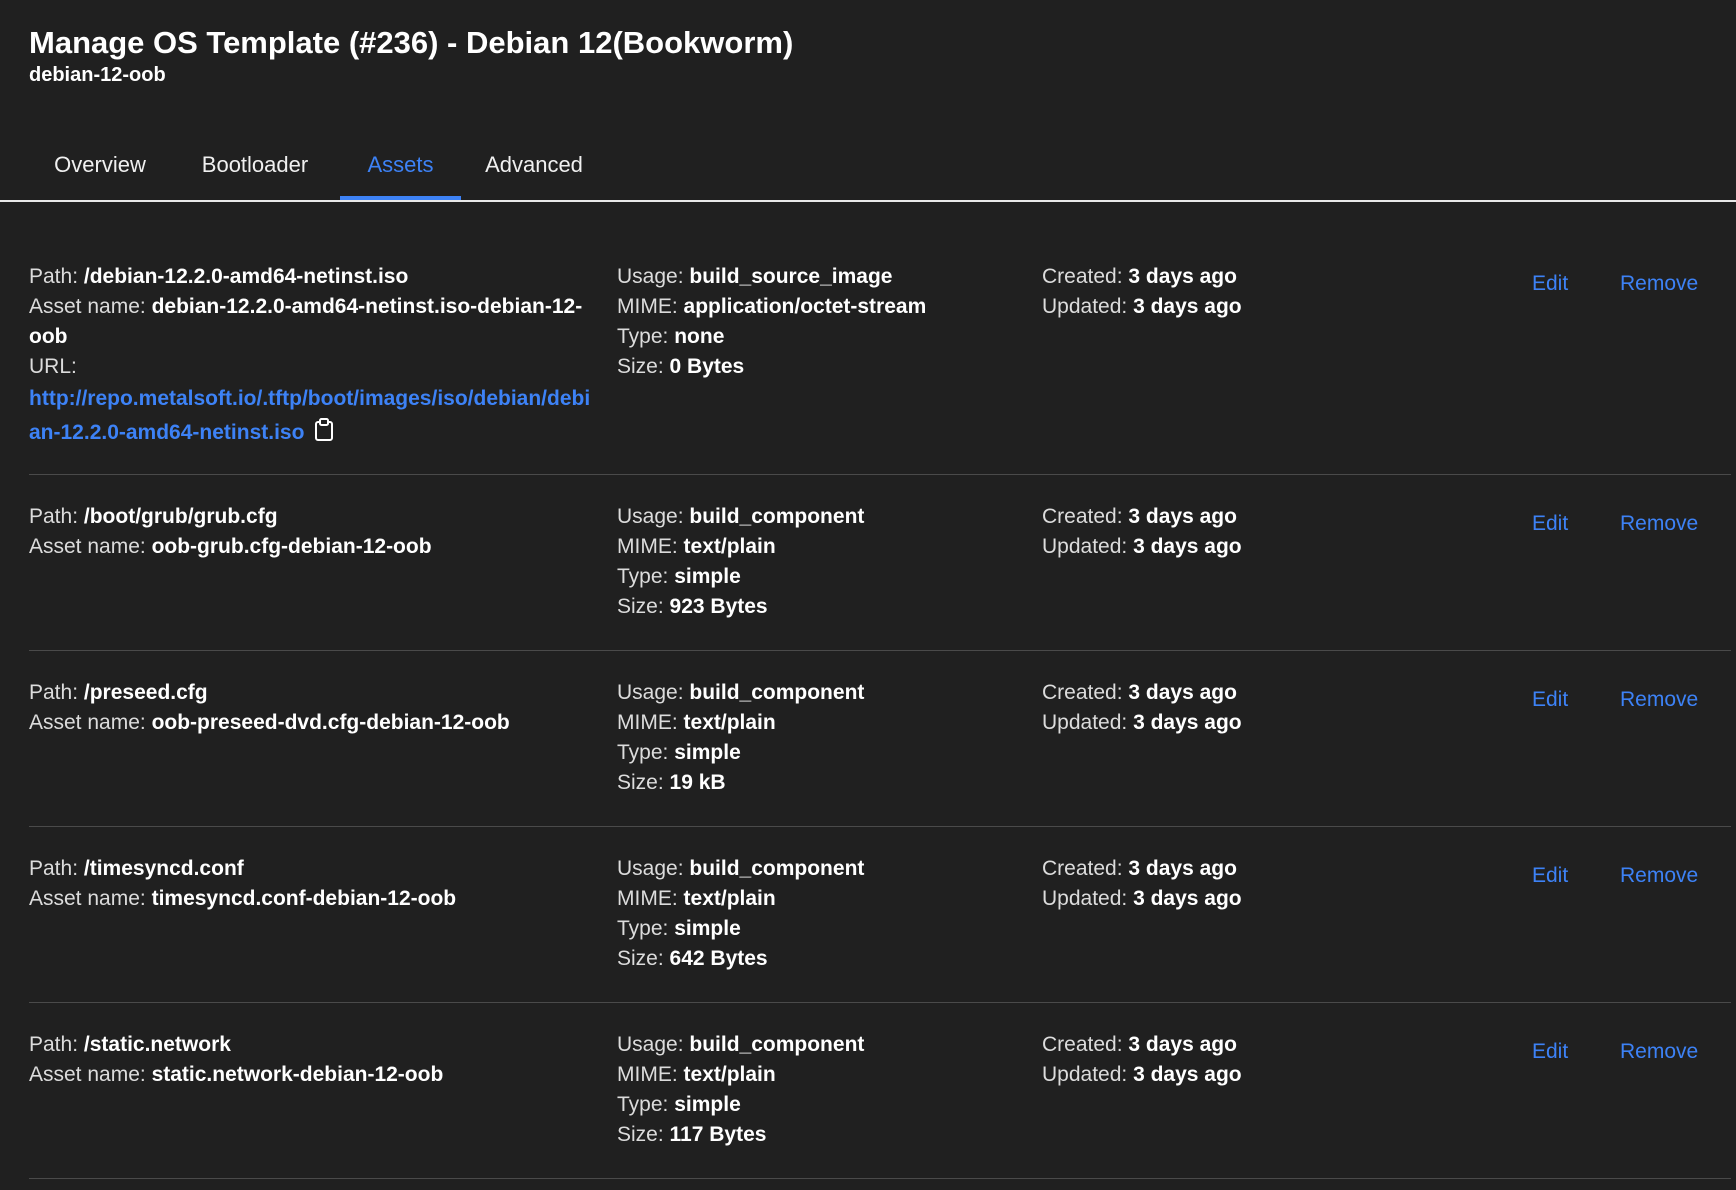  Describe the element at coordinates (697, 782) in the screenshot. I see `size-value: 19 kB` at that location.